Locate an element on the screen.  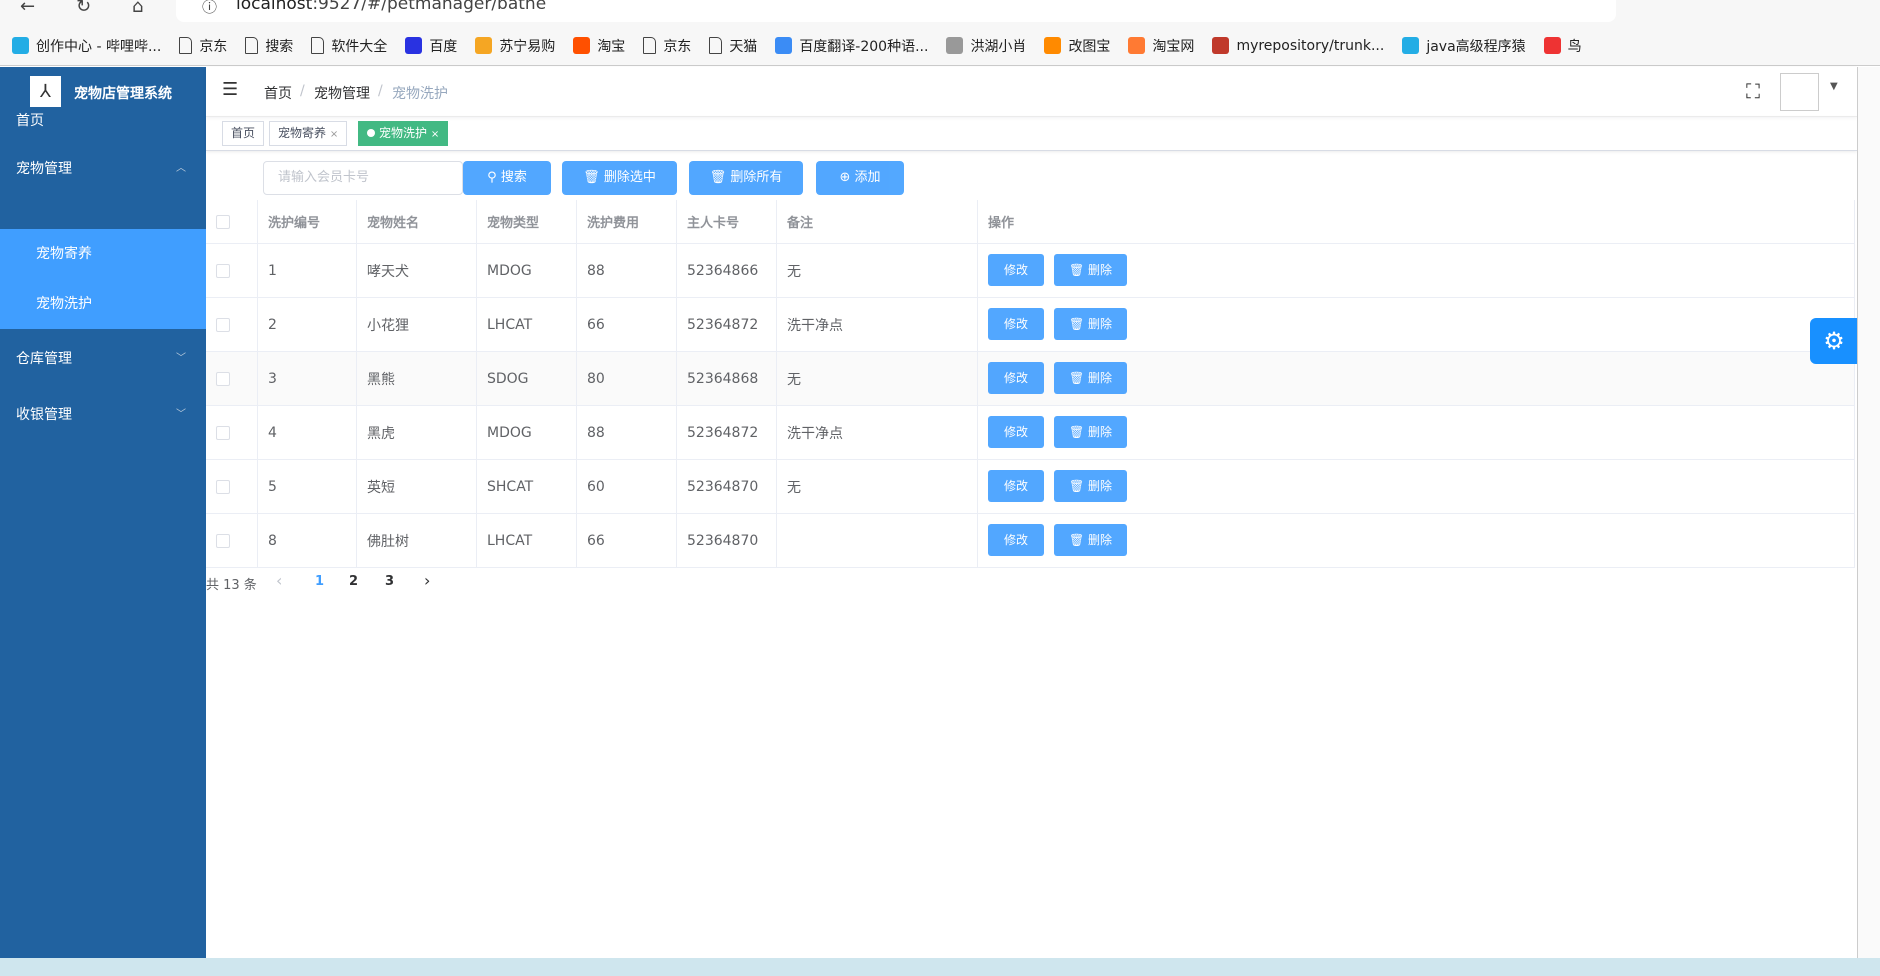
bookmark-item: 天猫 is located at coordinates (733, 46).